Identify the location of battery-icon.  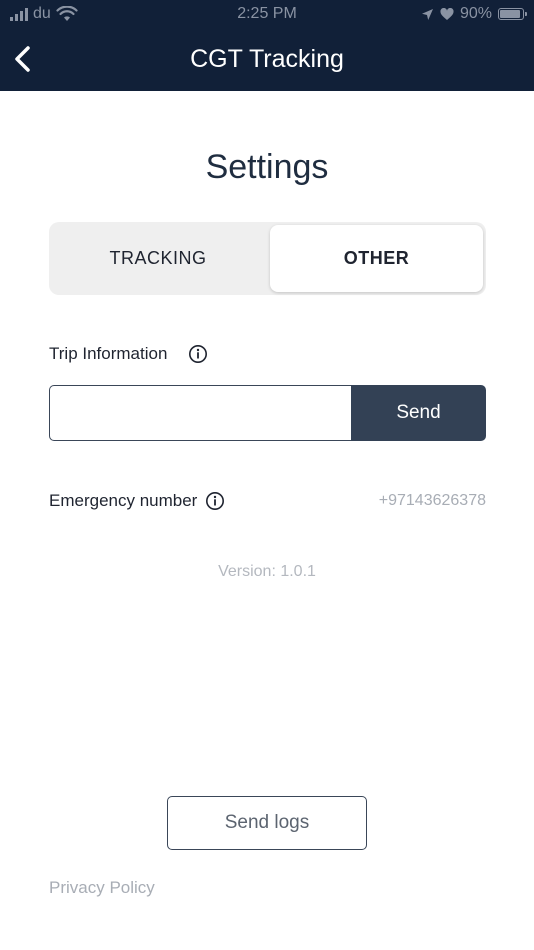
(512, 14).